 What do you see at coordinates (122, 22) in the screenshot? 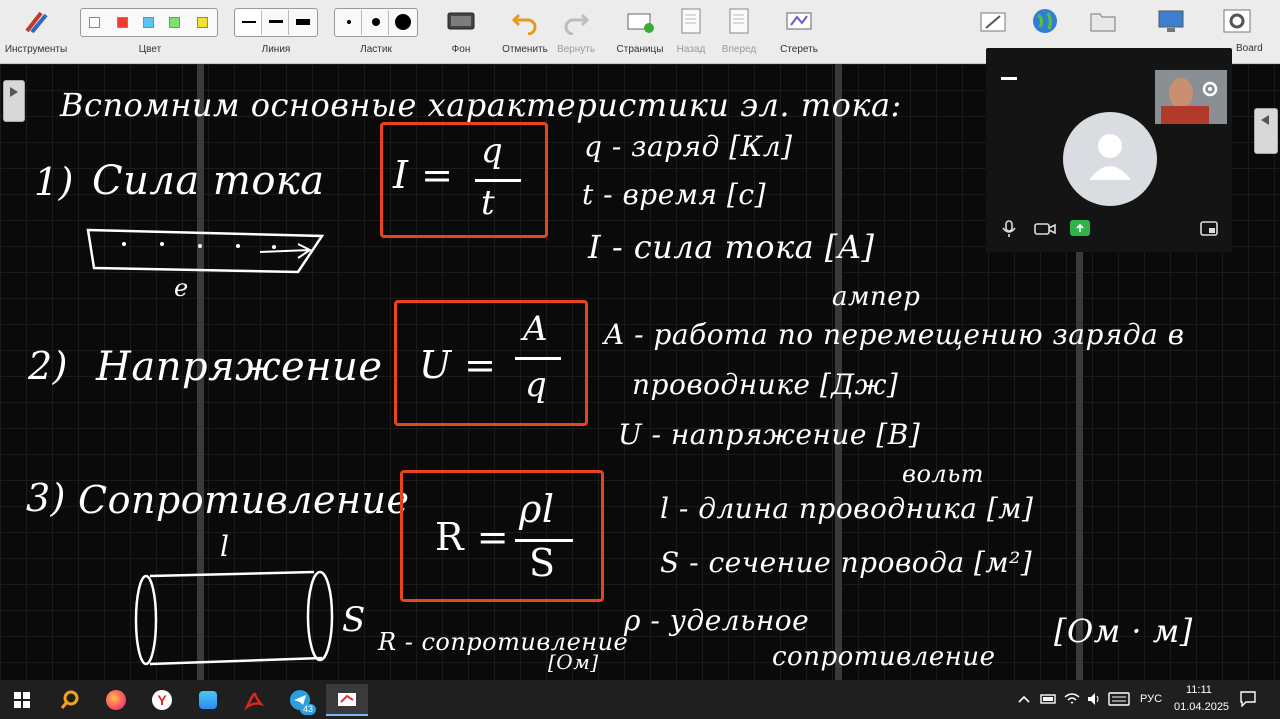
I see `color-swatch-red` at bounding box center [122, 22].